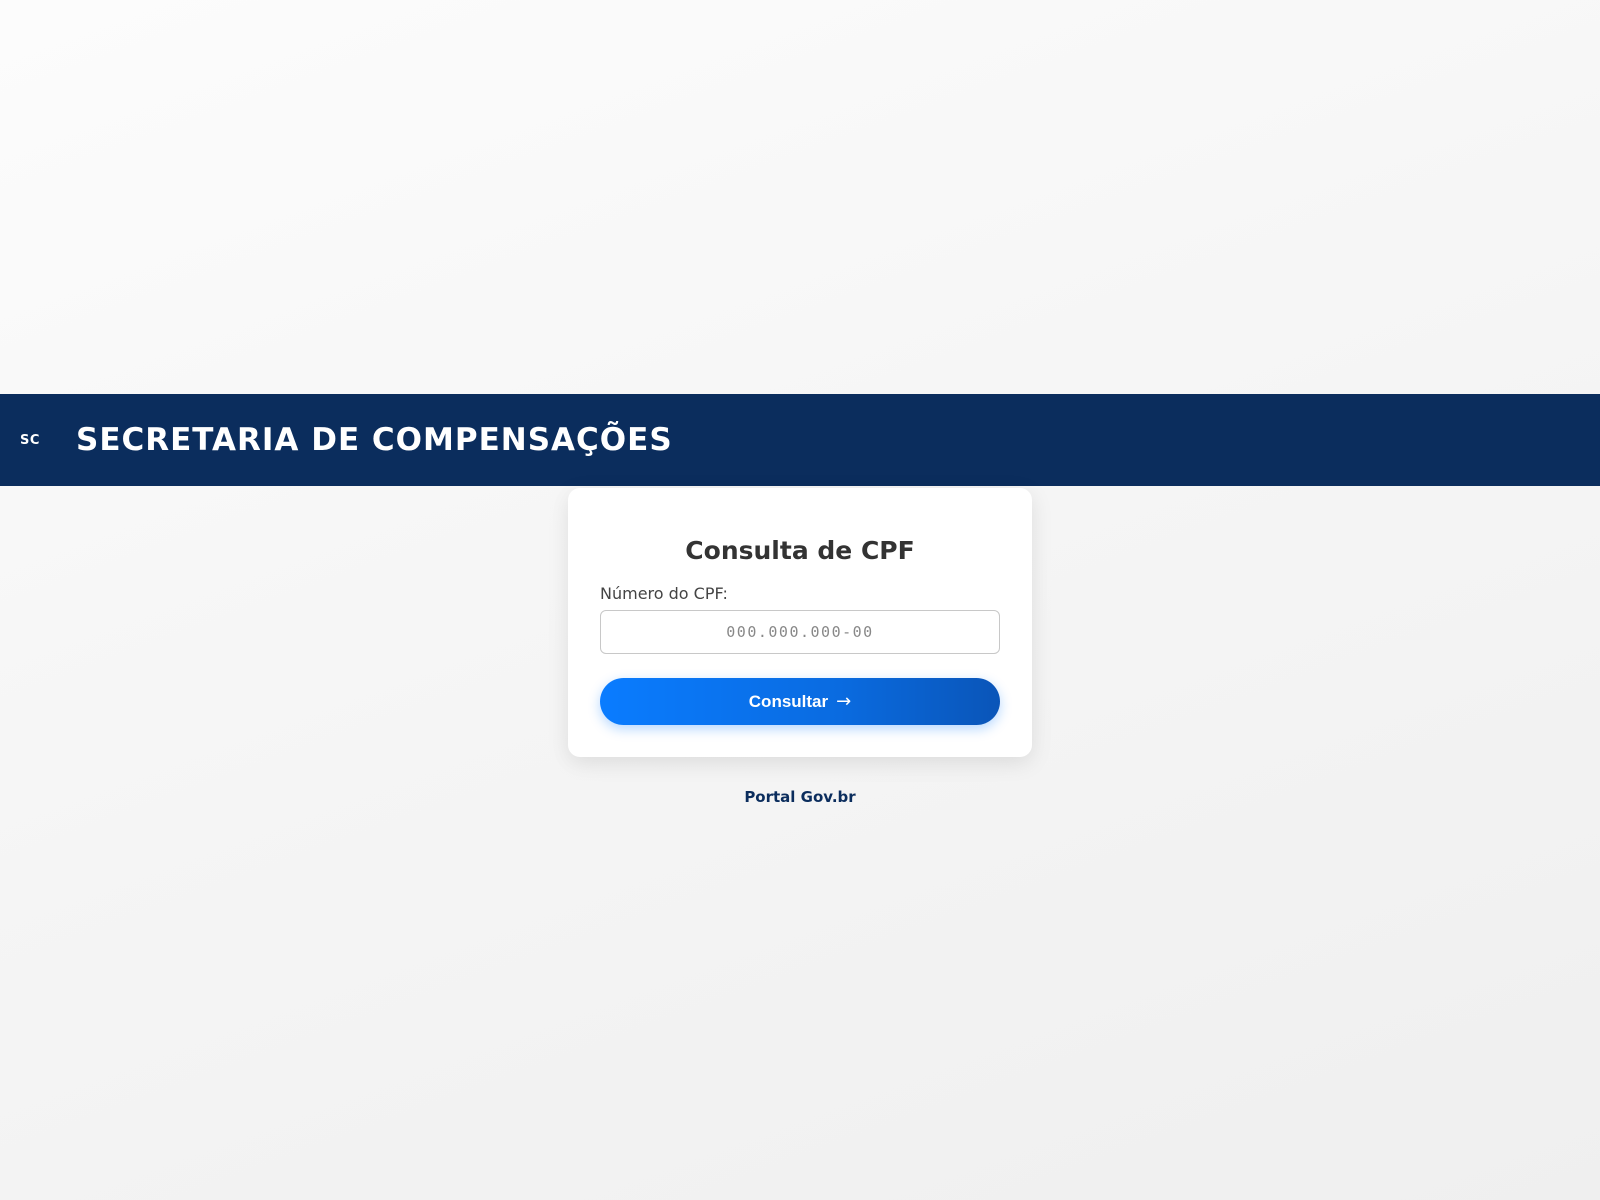 Image resolution: width=1600 pixels, height=1200 pixels. What do you see at coordinates (844, 701) in the screenshot?
I see `arrow-right-icon: →` at bounding box center [844, 701].